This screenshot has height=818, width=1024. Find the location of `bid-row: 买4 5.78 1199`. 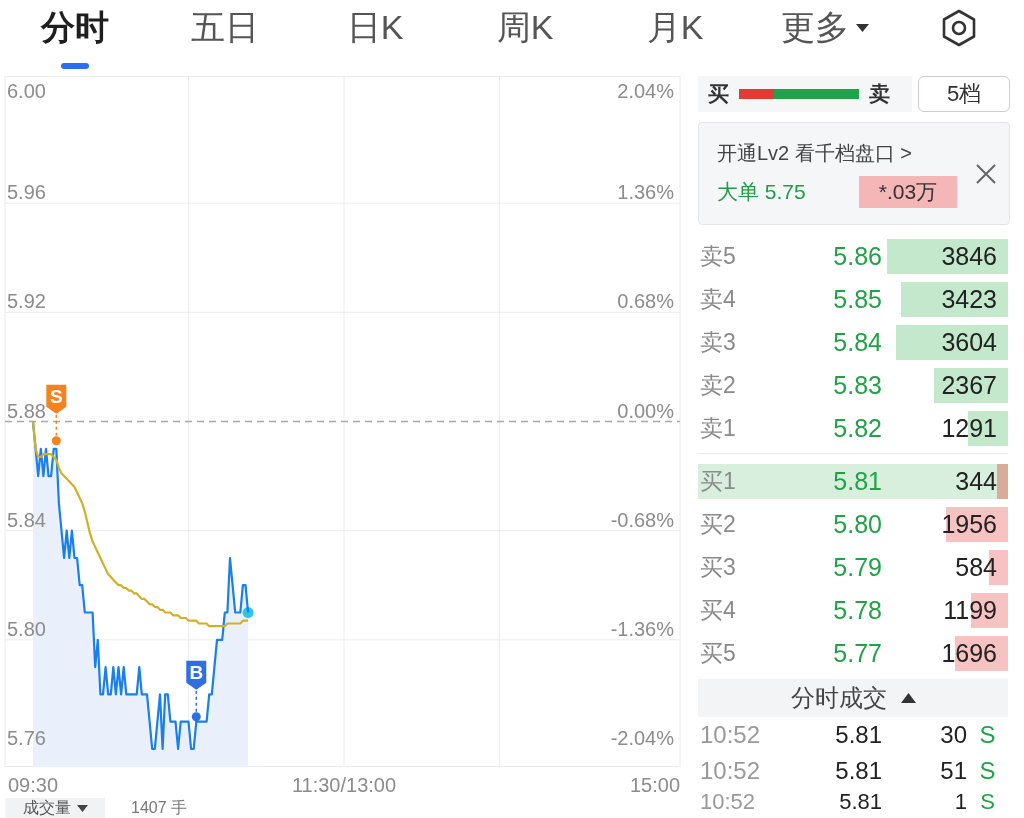

bid-row: 买4 5.78 1199 is located at coordinates (853, 610).